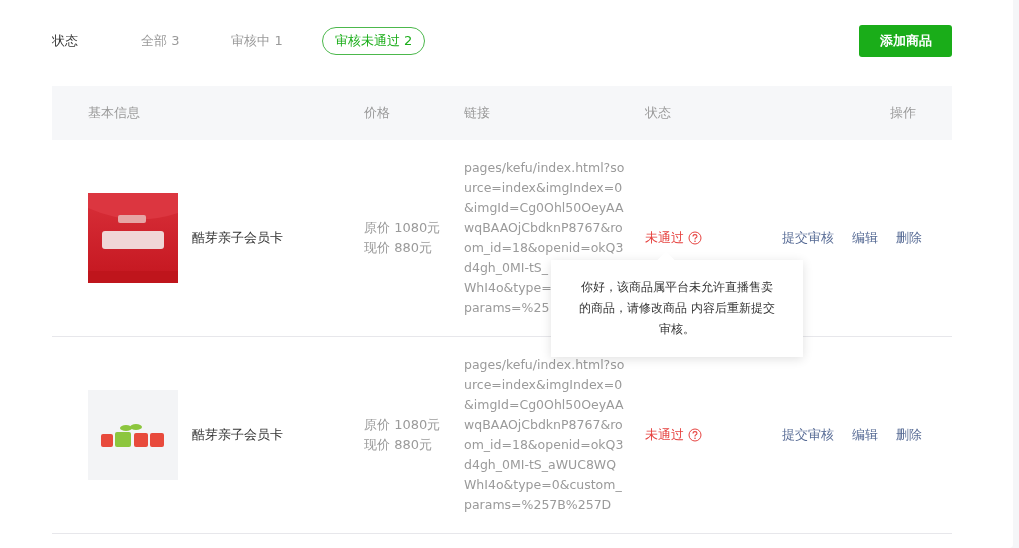  What do you see at coordinates (506, 268) in the screenshot?
I see `link-text-line: d4gh_0MI-tS_` at bounding box center [506, 268].